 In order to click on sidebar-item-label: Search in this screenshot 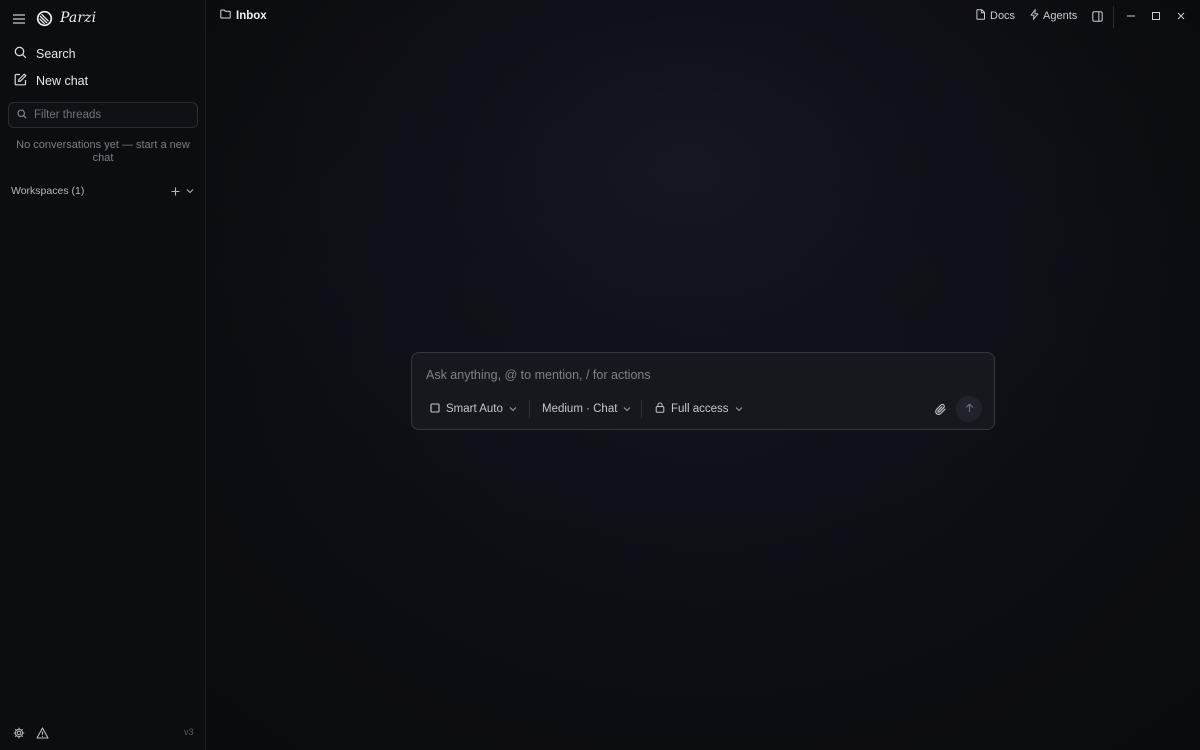, I will do `click(56, 54)`.